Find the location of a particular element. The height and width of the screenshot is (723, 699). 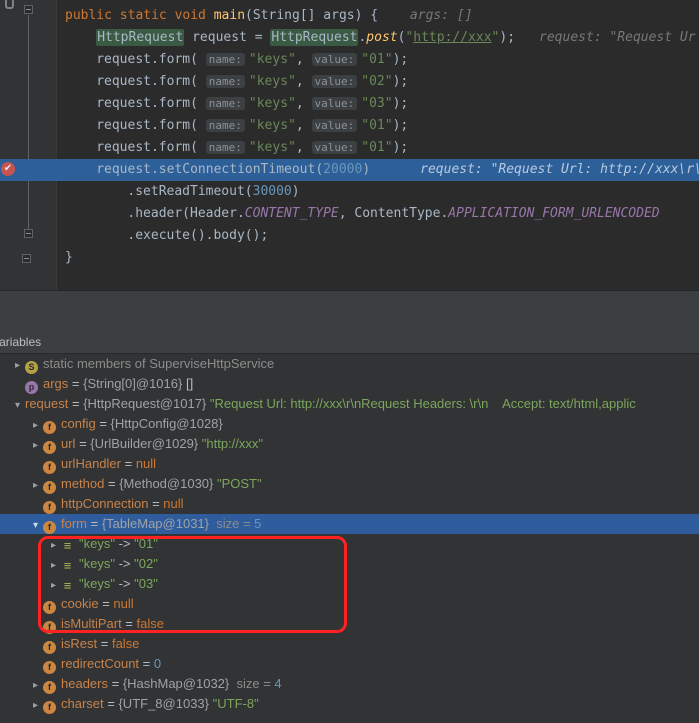

debugger-panel-header: Variables is located at coordinates (349, 322).